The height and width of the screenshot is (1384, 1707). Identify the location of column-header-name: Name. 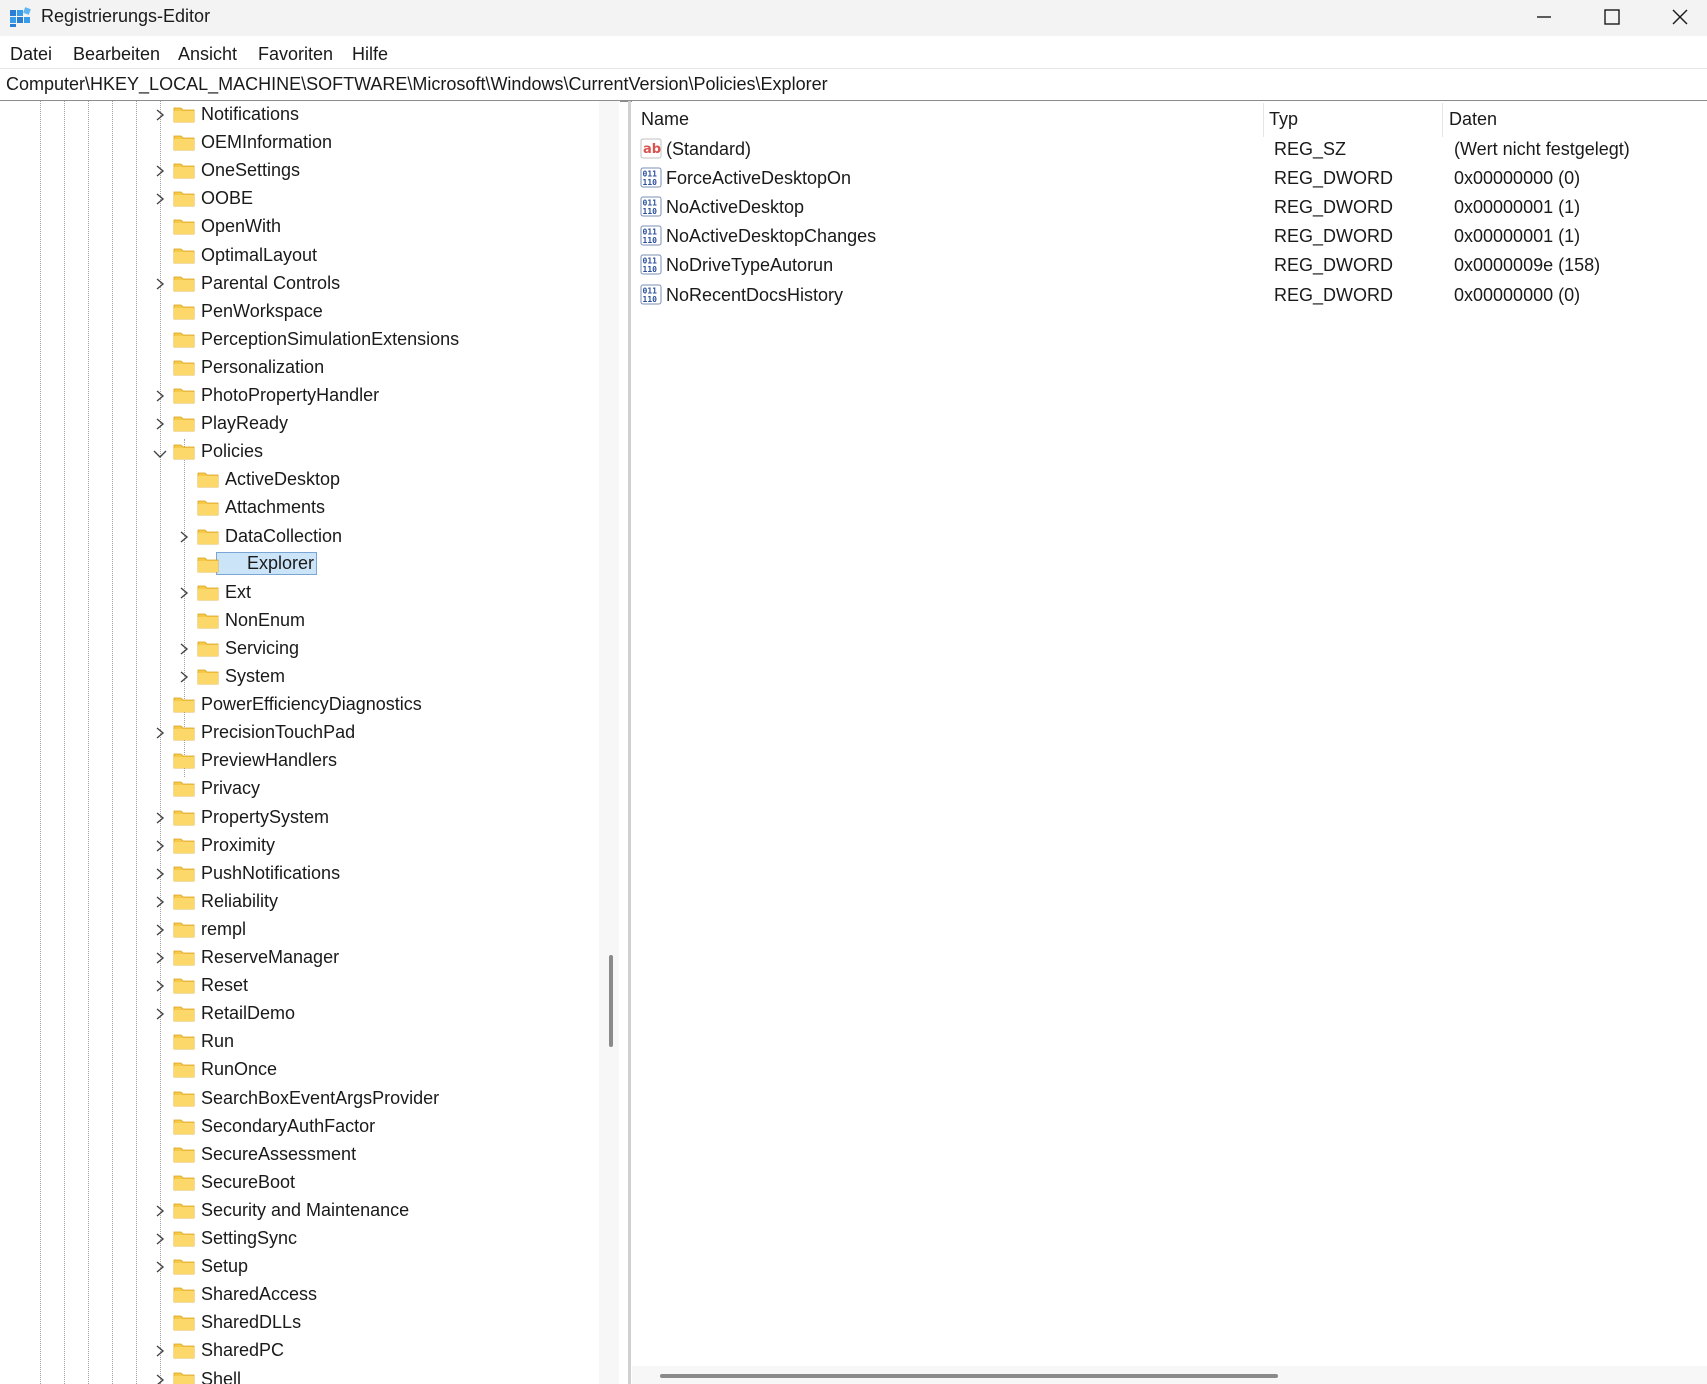
(665, 119).